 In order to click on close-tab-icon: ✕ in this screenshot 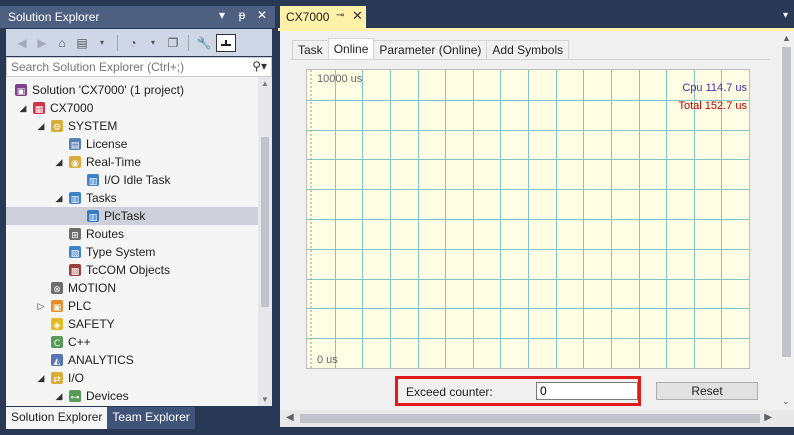, I will do `click(357, 16)`.